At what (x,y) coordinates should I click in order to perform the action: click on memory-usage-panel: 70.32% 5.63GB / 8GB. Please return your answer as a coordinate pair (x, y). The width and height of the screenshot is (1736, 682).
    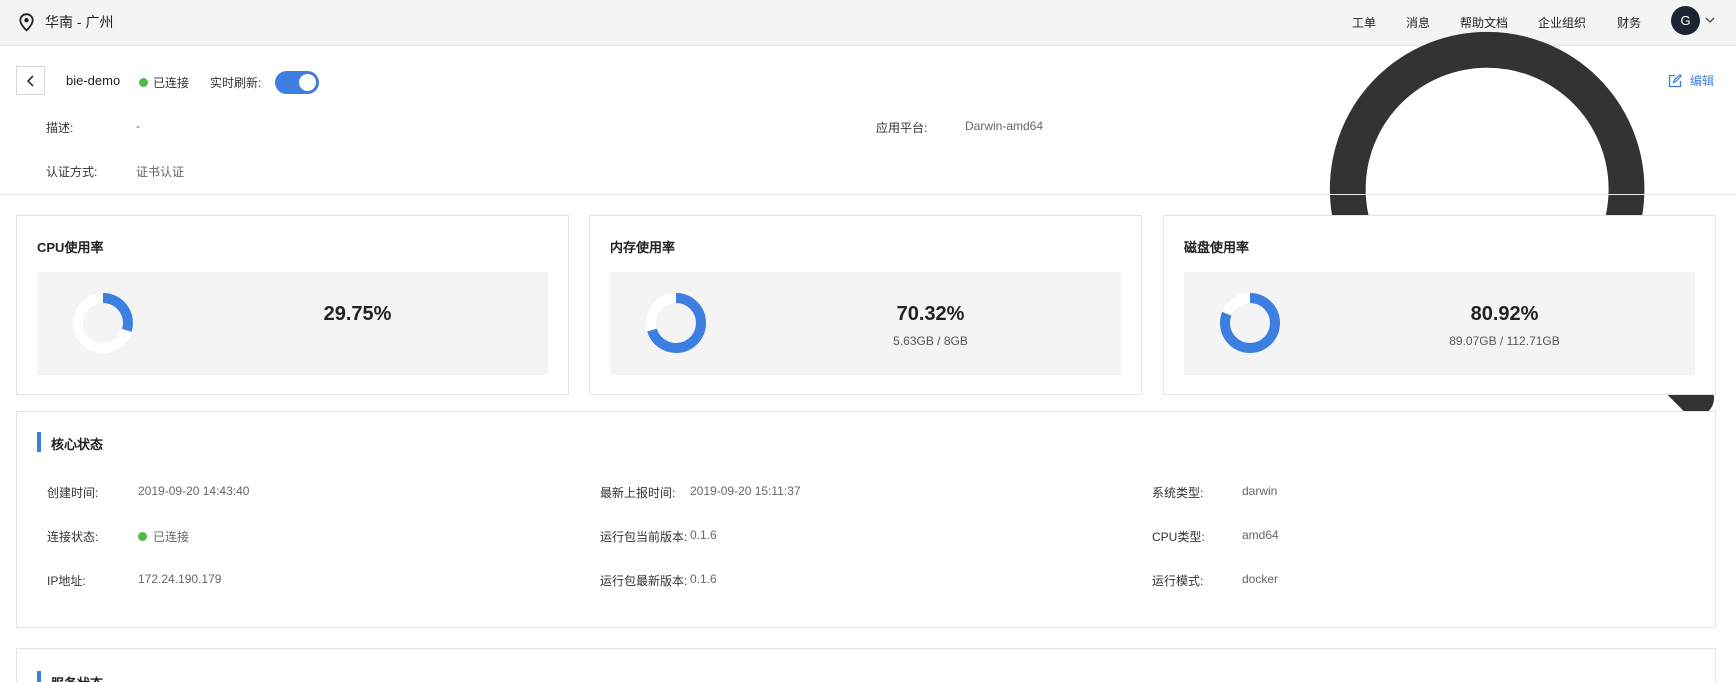
    Looking at the image, I should click on (865, 323).